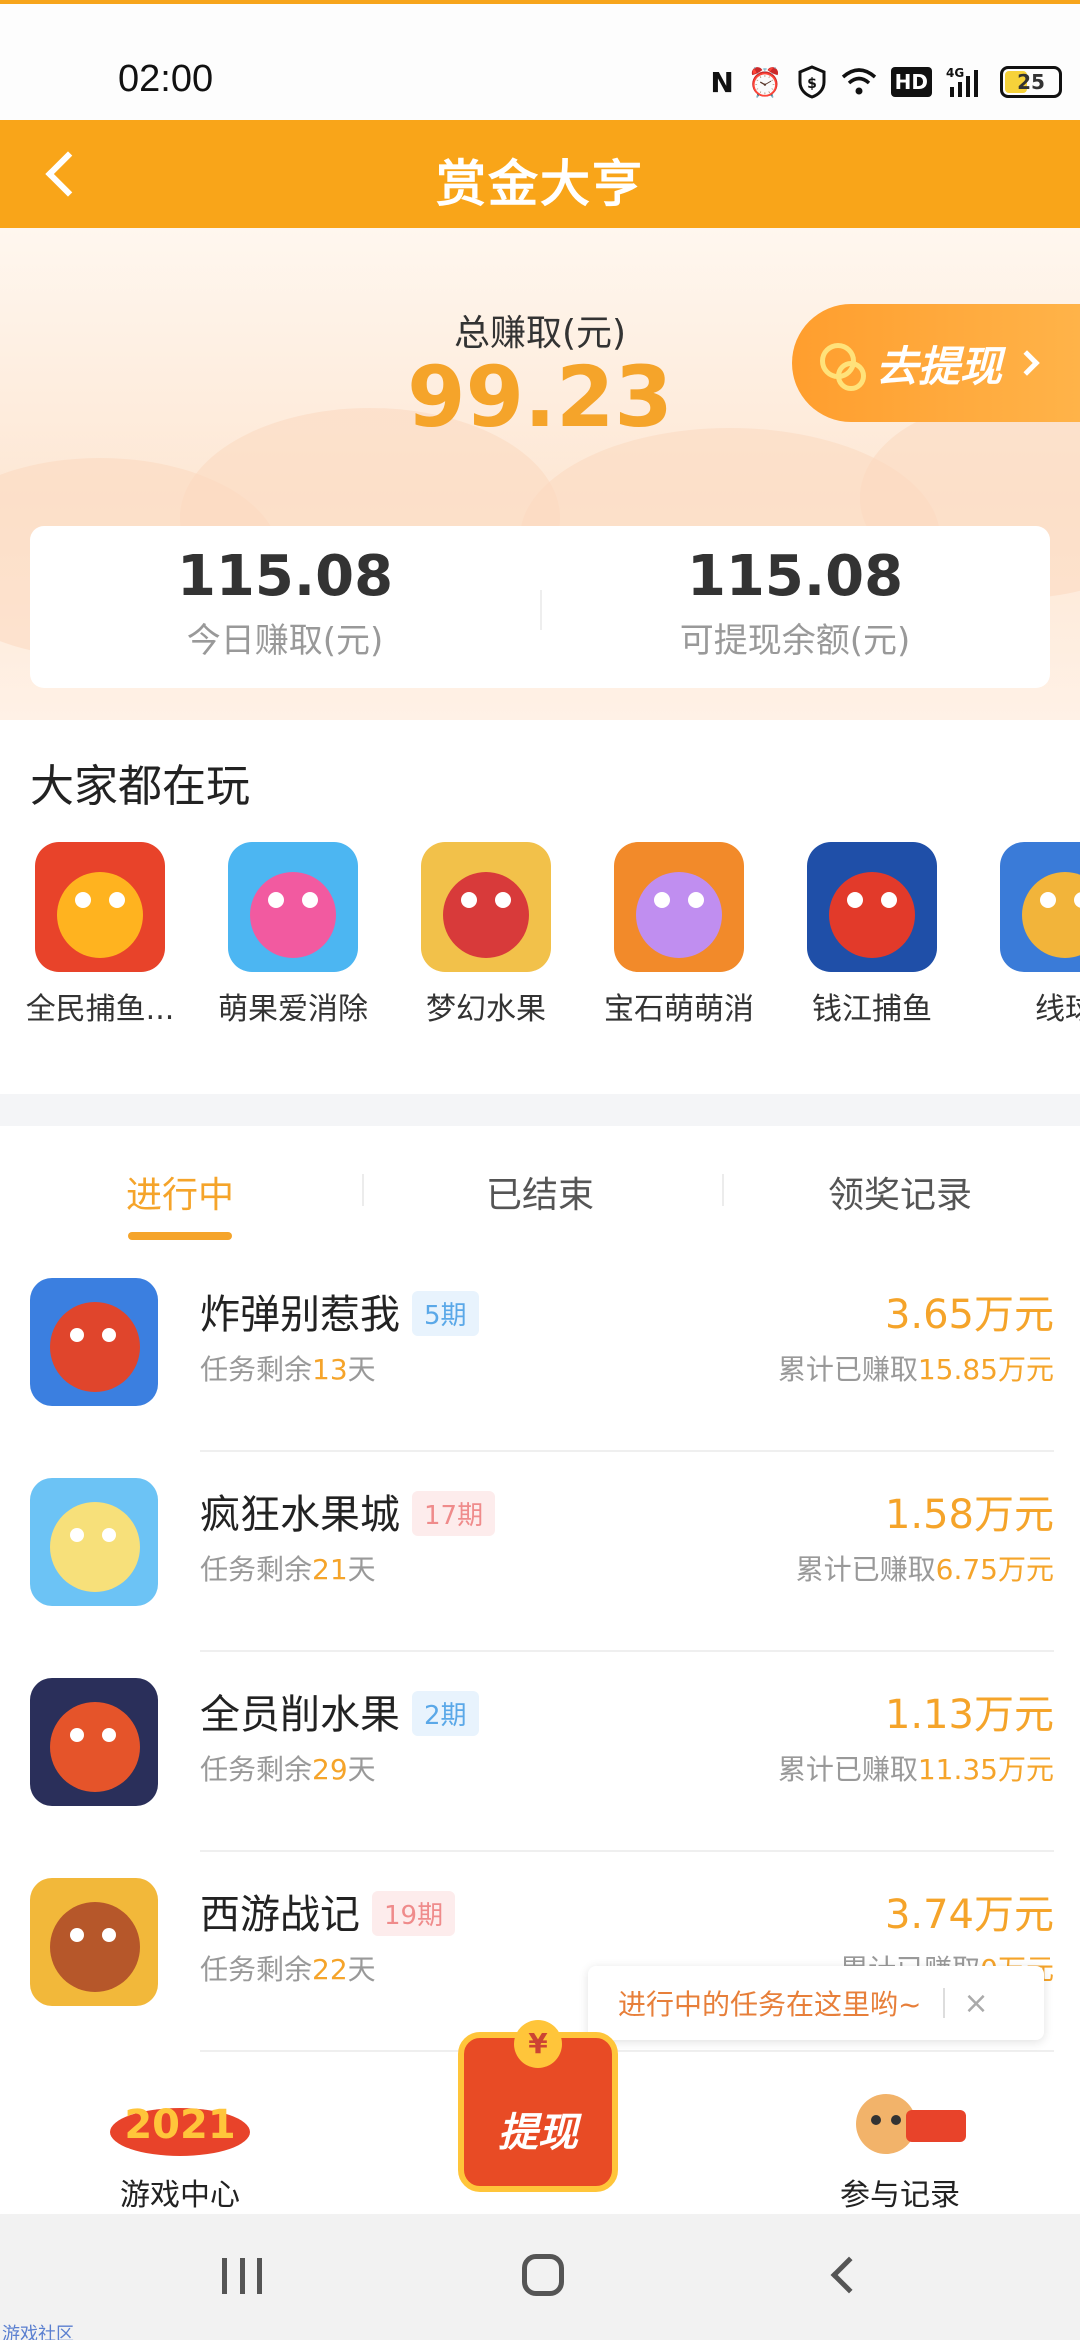  What do you see at coordinates (293, 1009) in the screenshot?
I see `game-name: 萌果爱消除` at bounding box center [293, 1009].